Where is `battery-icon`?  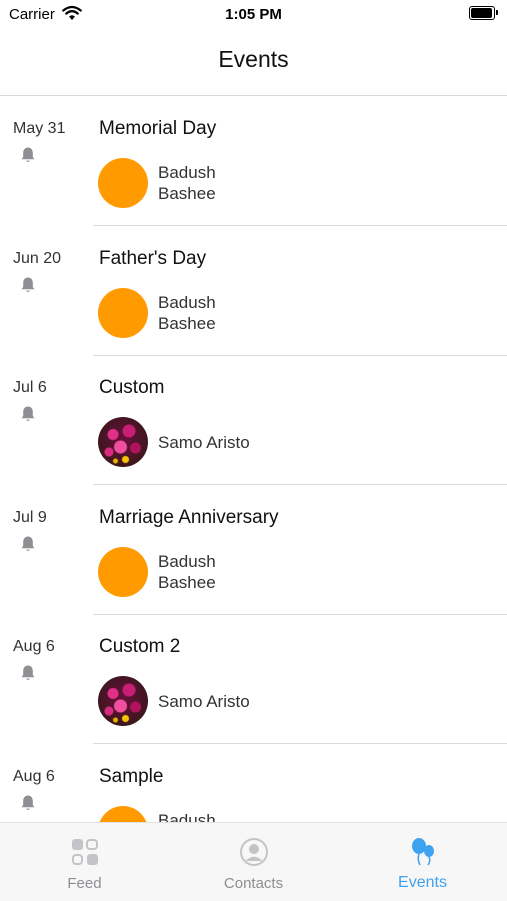
battery-icon is located at coordinates (483, 13).